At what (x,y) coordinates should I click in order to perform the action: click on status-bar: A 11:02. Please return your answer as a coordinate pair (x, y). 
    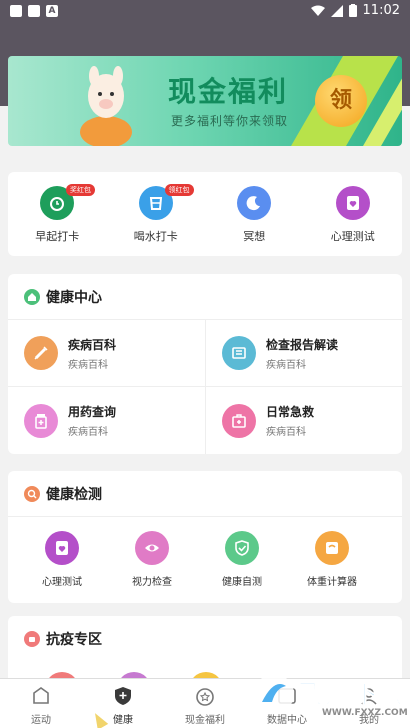
    Looking at the image, I should click on (205, 12).